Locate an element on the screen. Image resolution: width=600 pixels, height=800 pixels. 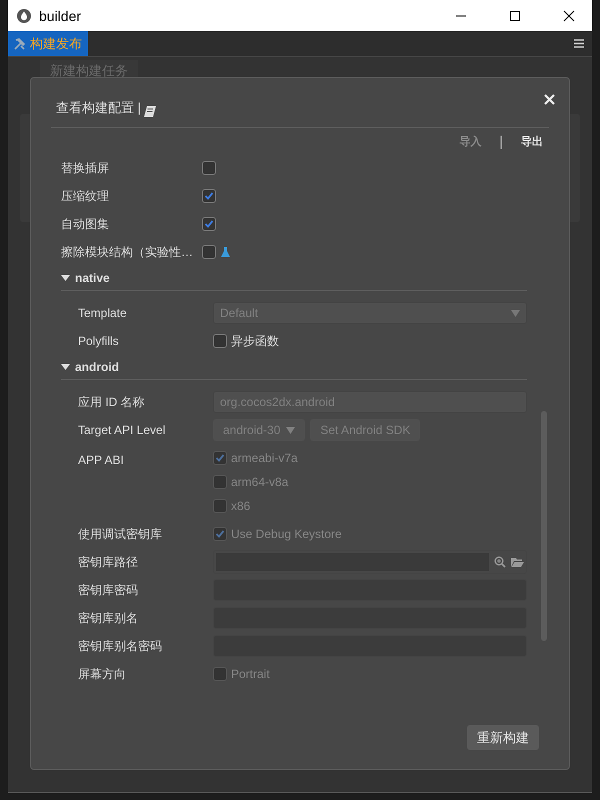
window-title: builder is located at coordinates (60, 16).